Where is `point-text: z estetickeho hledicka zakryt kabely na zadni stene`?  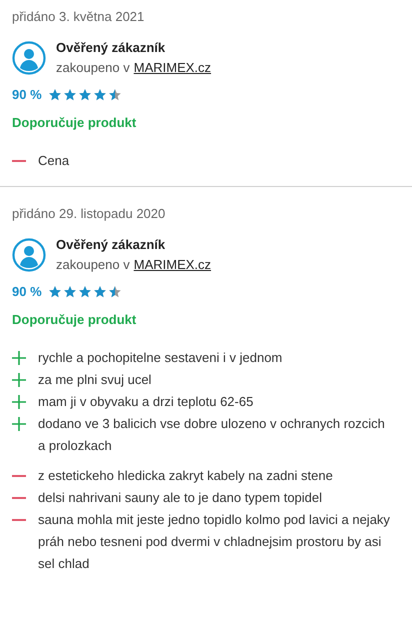
point-text: z estetickeho hledicka zakryt kabely na zadni stene is located at coordinates (186, 476).